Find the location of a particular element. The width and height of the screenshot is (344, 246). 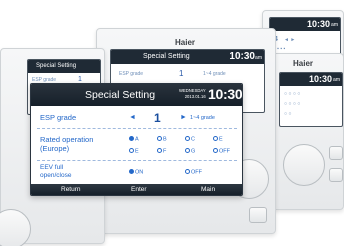

dpad-button-right is located at coordinates (304, 165).